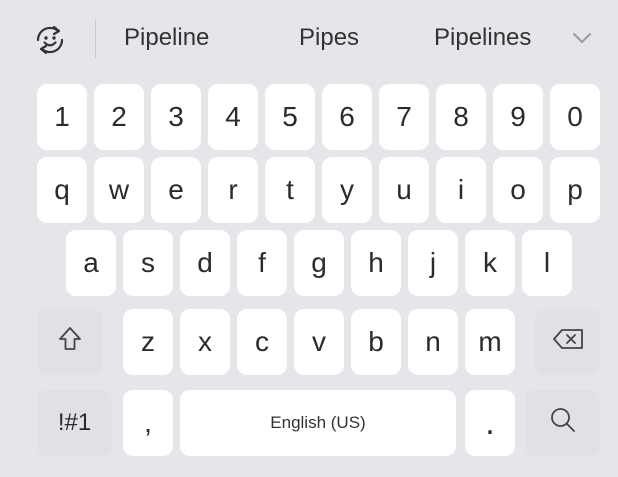  I want to click on key-k: k, so click(490, 263).